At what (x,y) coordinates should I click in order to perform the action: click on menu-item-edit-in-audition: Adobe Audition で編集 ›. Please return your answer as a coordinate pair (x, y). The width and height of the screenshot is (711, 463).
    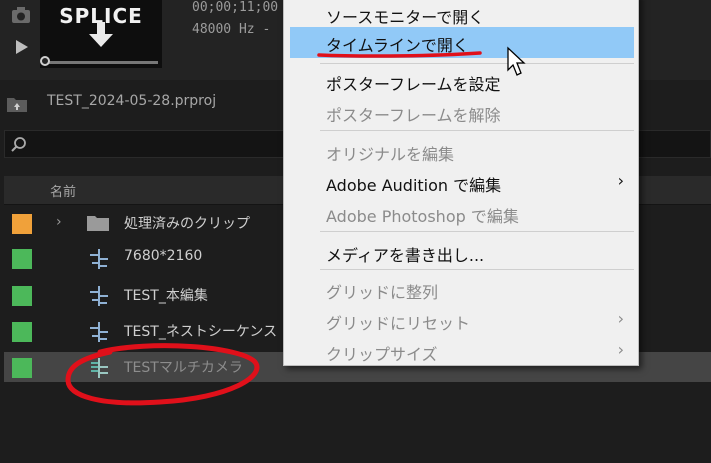
    Looking at the image, I should click on (462, 182).